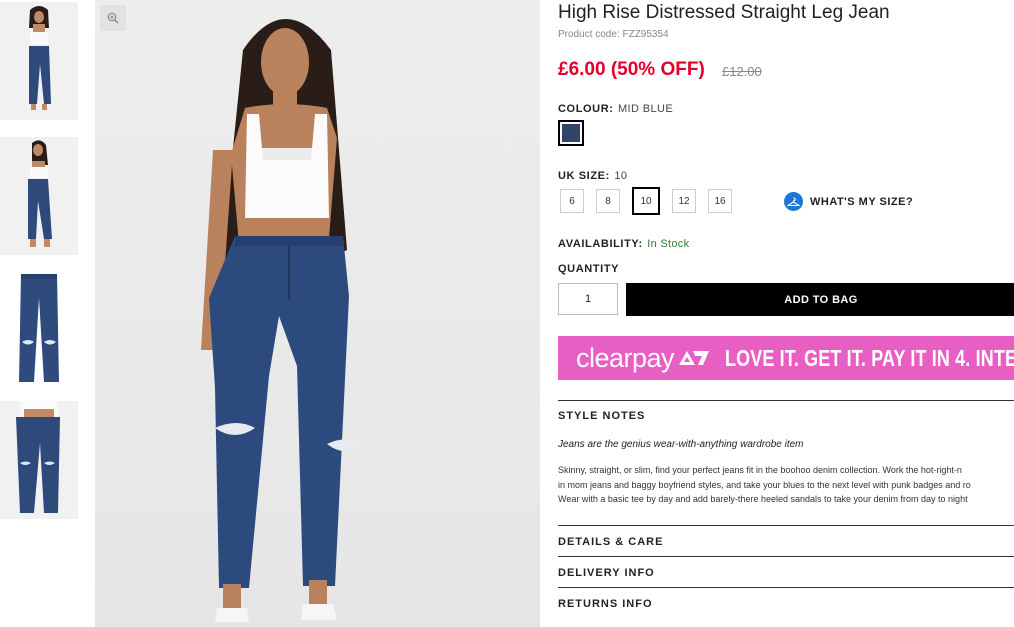  I want to click on size-option: 12, so click(684, 201).